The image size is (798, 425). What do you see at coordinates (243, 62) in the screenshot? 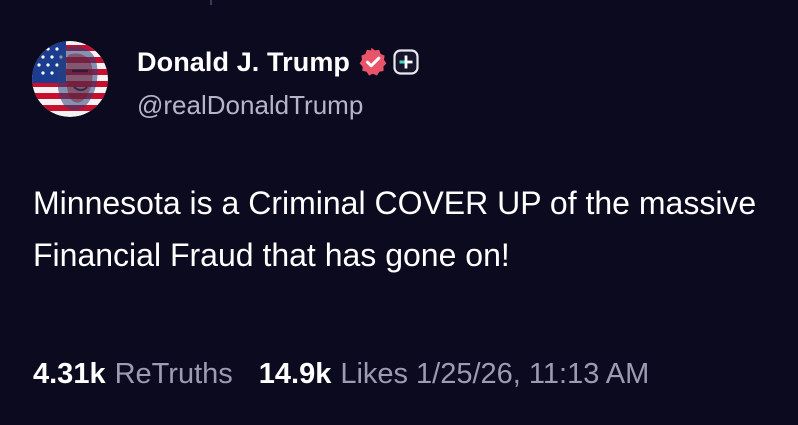
I see `author-display-name: Donald J. Trump` at bounding box center [243, 62].